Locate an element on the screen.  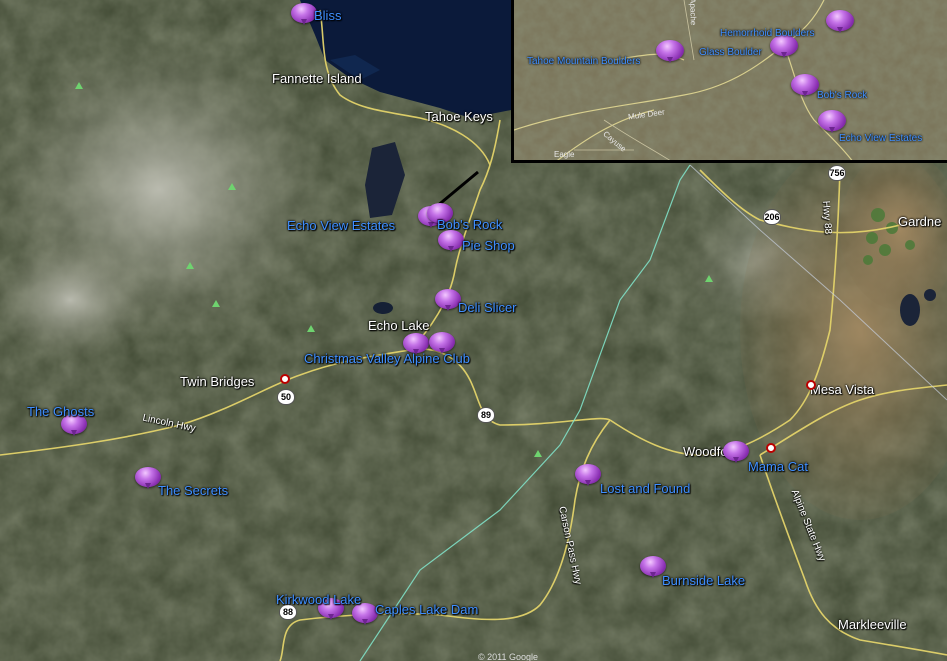
place-fannette-island: Fannette Island is located at coordinates (317, 78).